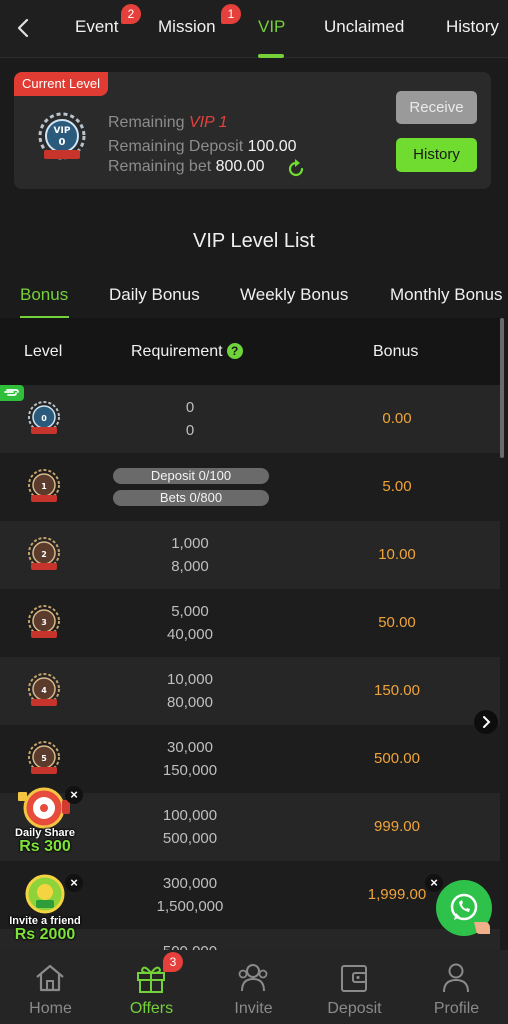  Describe the element at coordinates (240, 166) in the screenshot. I see `remaining-bet-value: 800.00` at that location.